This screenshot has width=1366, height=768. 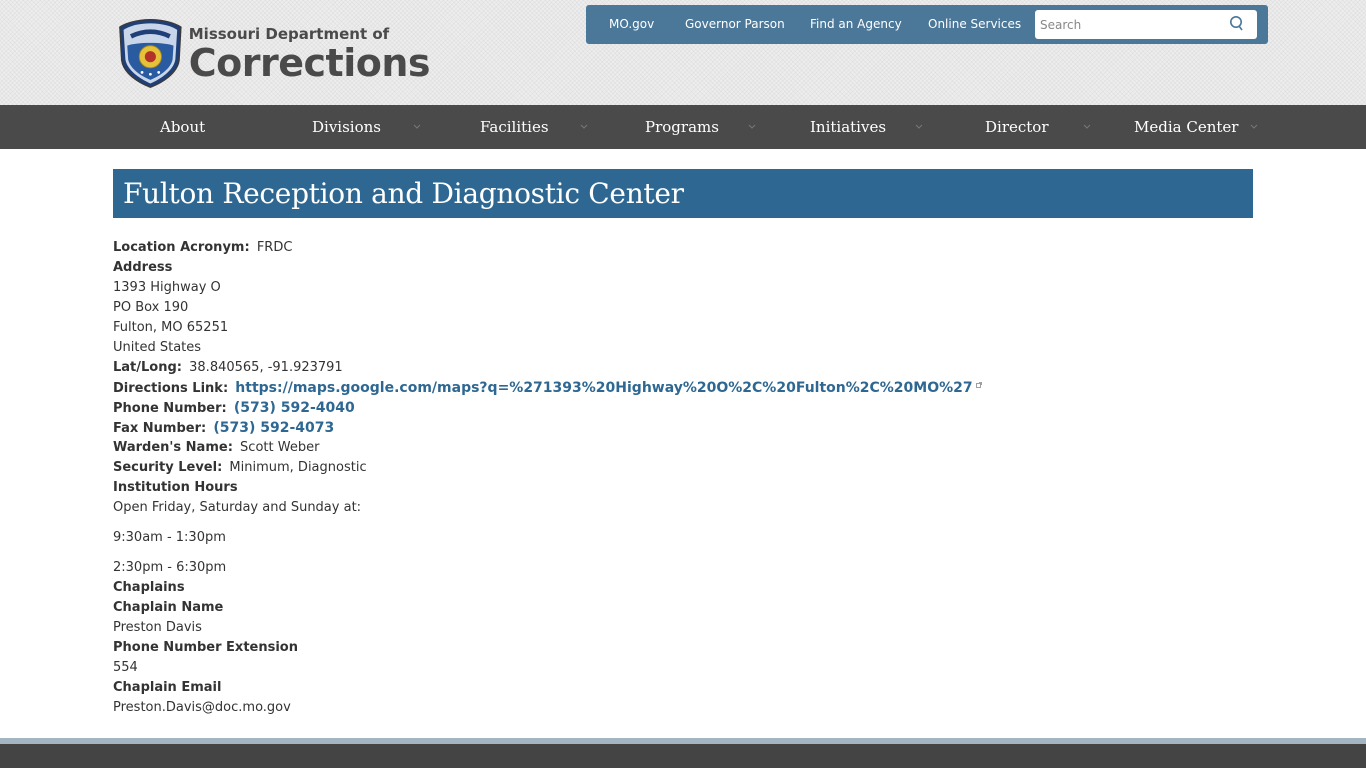 I want to click on field-fax: Fax Number: (573) 592-4073, so click(x=683, y=428).